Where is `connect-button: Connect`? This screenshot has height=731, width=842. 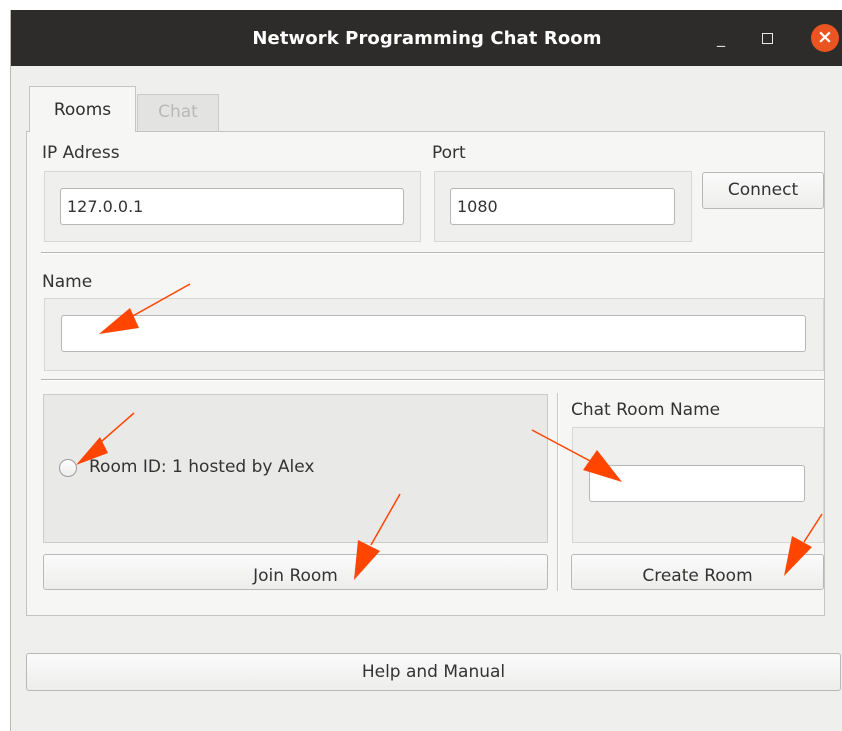 connect-button: Connect is located at coordinates (763, 190).